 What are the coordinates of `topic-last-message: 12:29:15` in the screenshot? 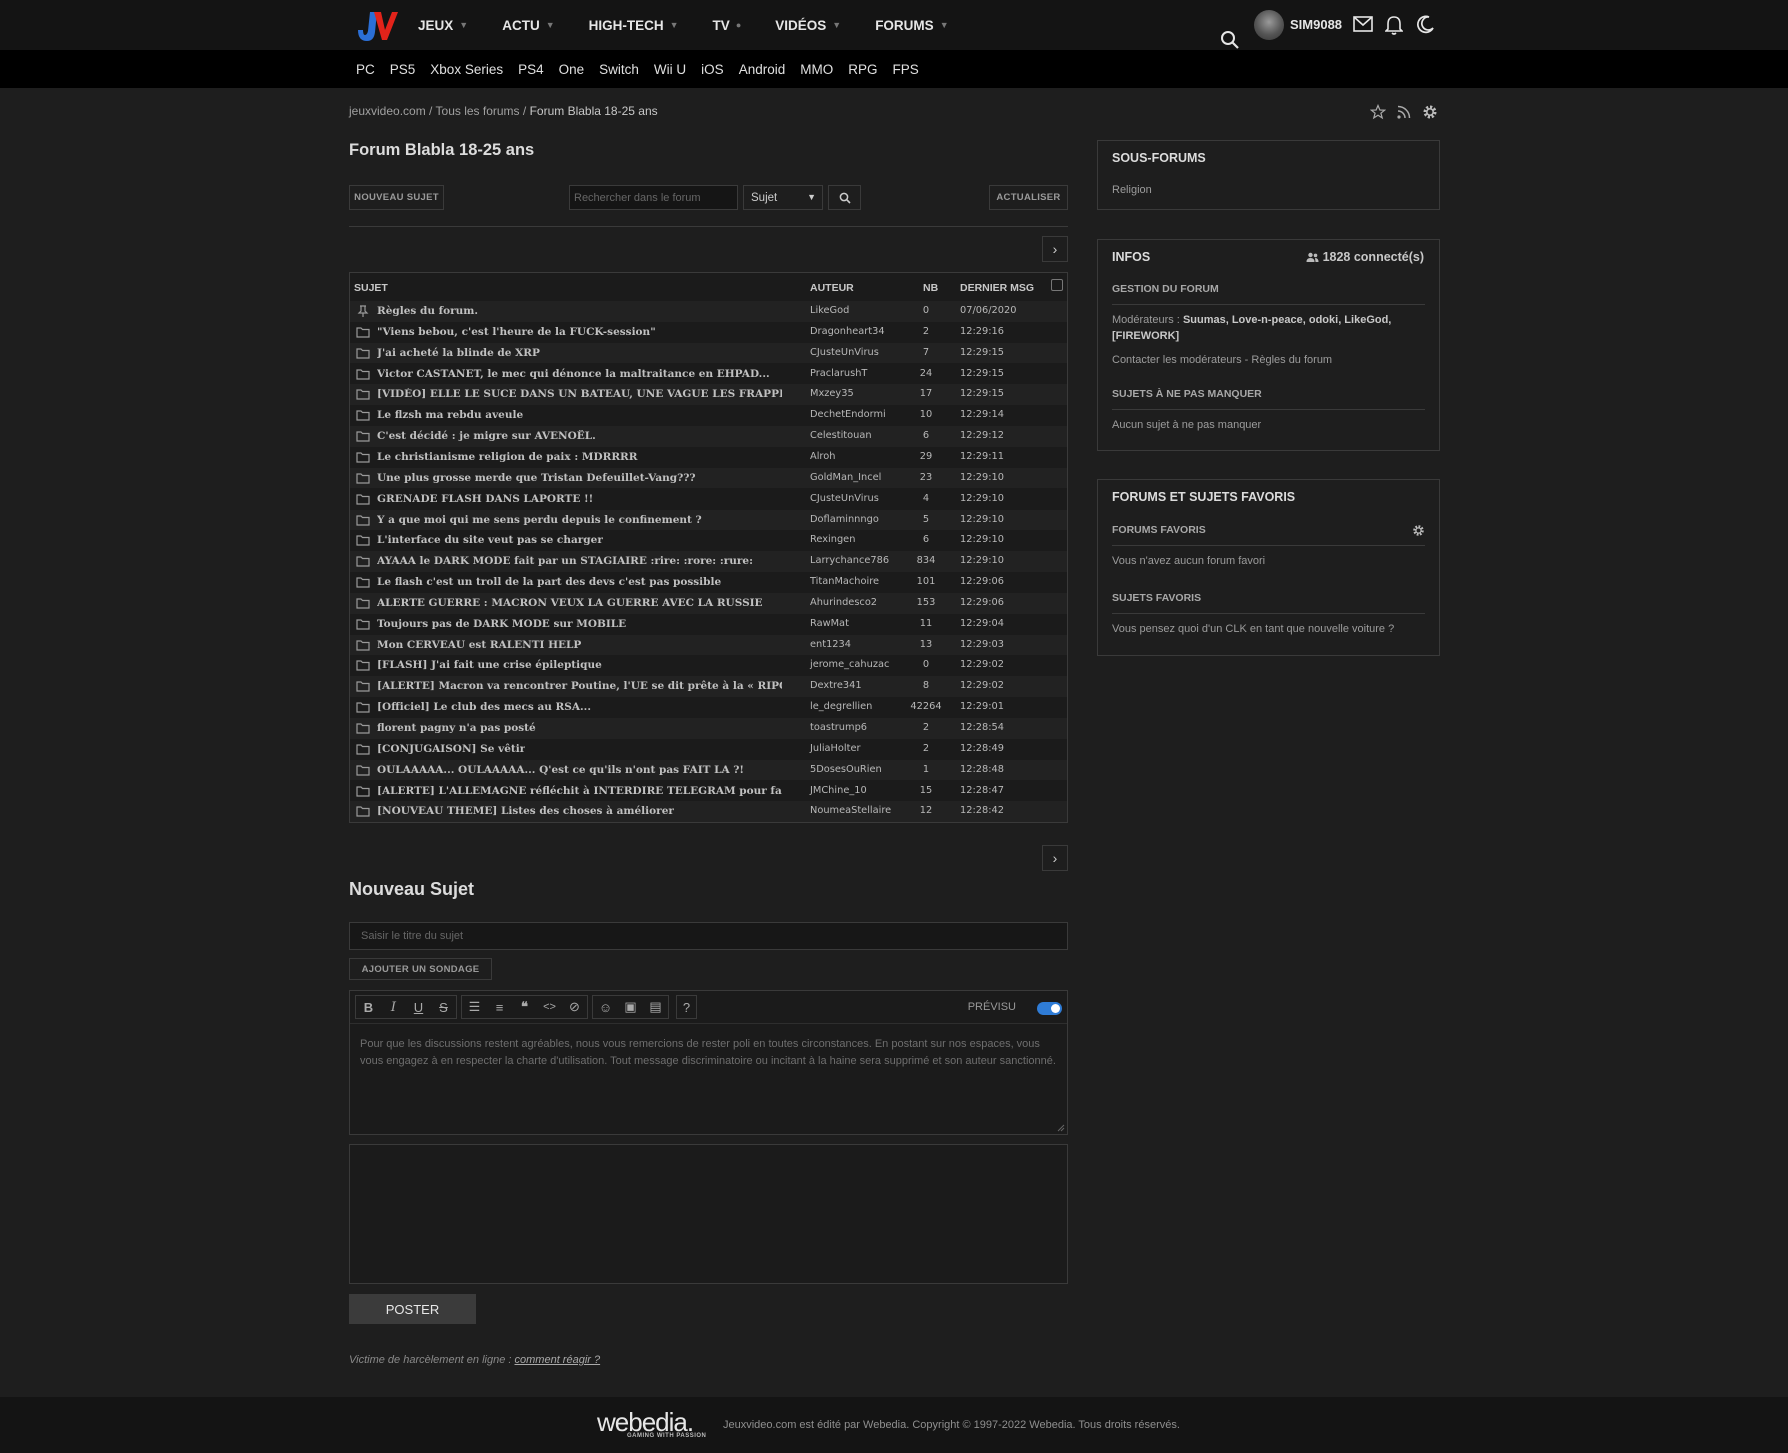 It's located at (982, 373).